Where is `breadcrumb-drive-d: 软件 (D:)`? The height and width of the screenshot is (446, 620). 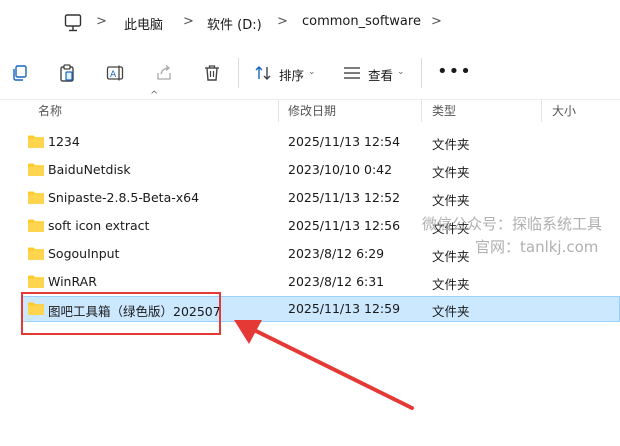
breadcrumb-drive-d: 软件 (D:) is located at coordinates (234, 23).